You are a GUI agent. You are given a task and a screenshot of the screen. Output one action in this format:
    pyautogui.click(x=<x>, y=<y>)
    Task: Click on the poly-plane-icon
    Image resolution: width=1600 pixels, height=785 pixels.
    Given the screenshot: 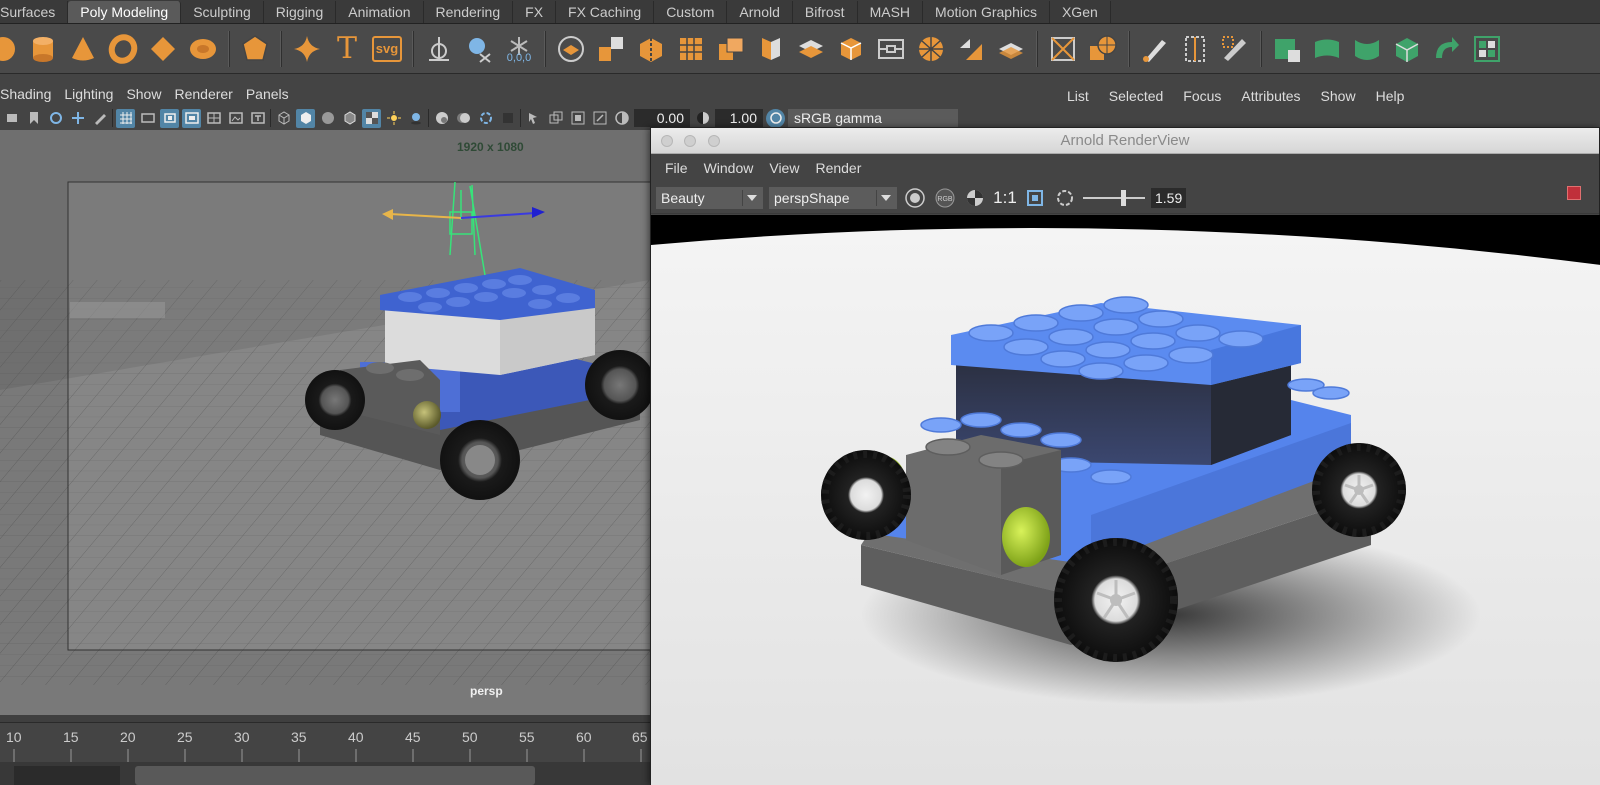 What is the action you would take?
    pyautogui.click(x=163, y=49)
    